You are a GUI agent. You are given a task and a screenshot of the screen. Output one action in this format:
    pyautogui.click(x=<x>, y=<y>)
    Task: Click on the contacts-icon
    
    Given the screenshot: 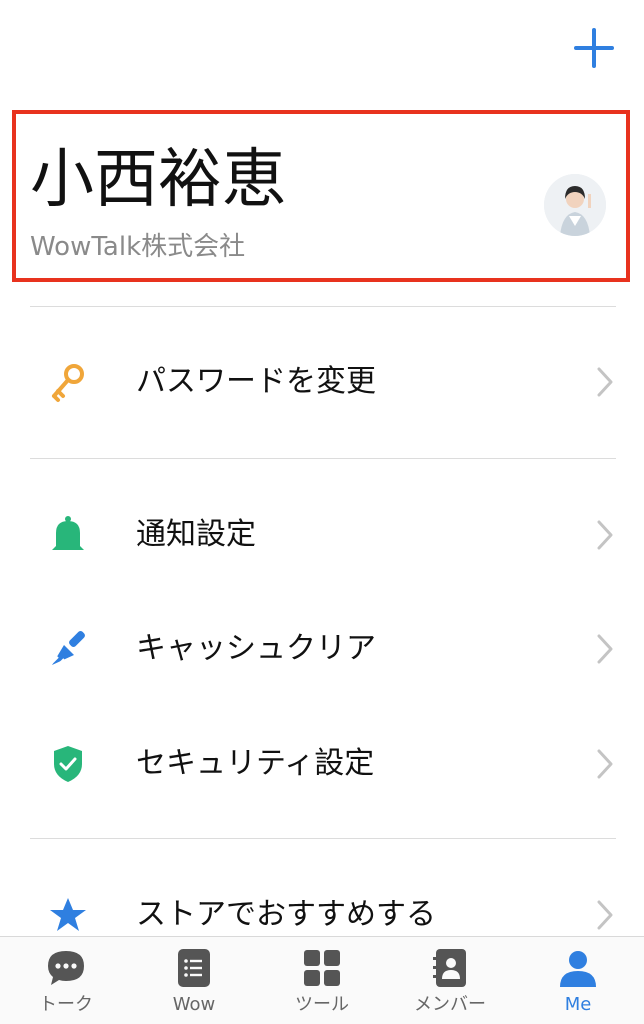 What is the action you would take?
    pyautogui.click(x=449, y=968)
    